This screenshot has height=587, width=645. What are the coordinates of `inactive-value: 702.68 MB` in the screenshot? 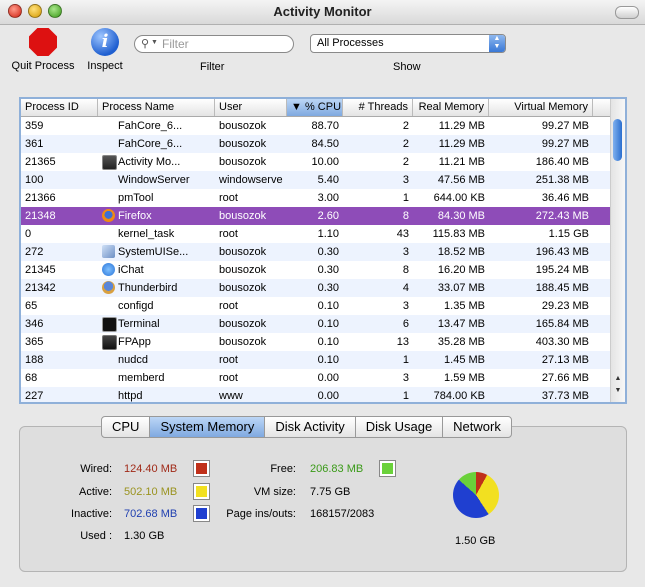 It's located at (151, 514).